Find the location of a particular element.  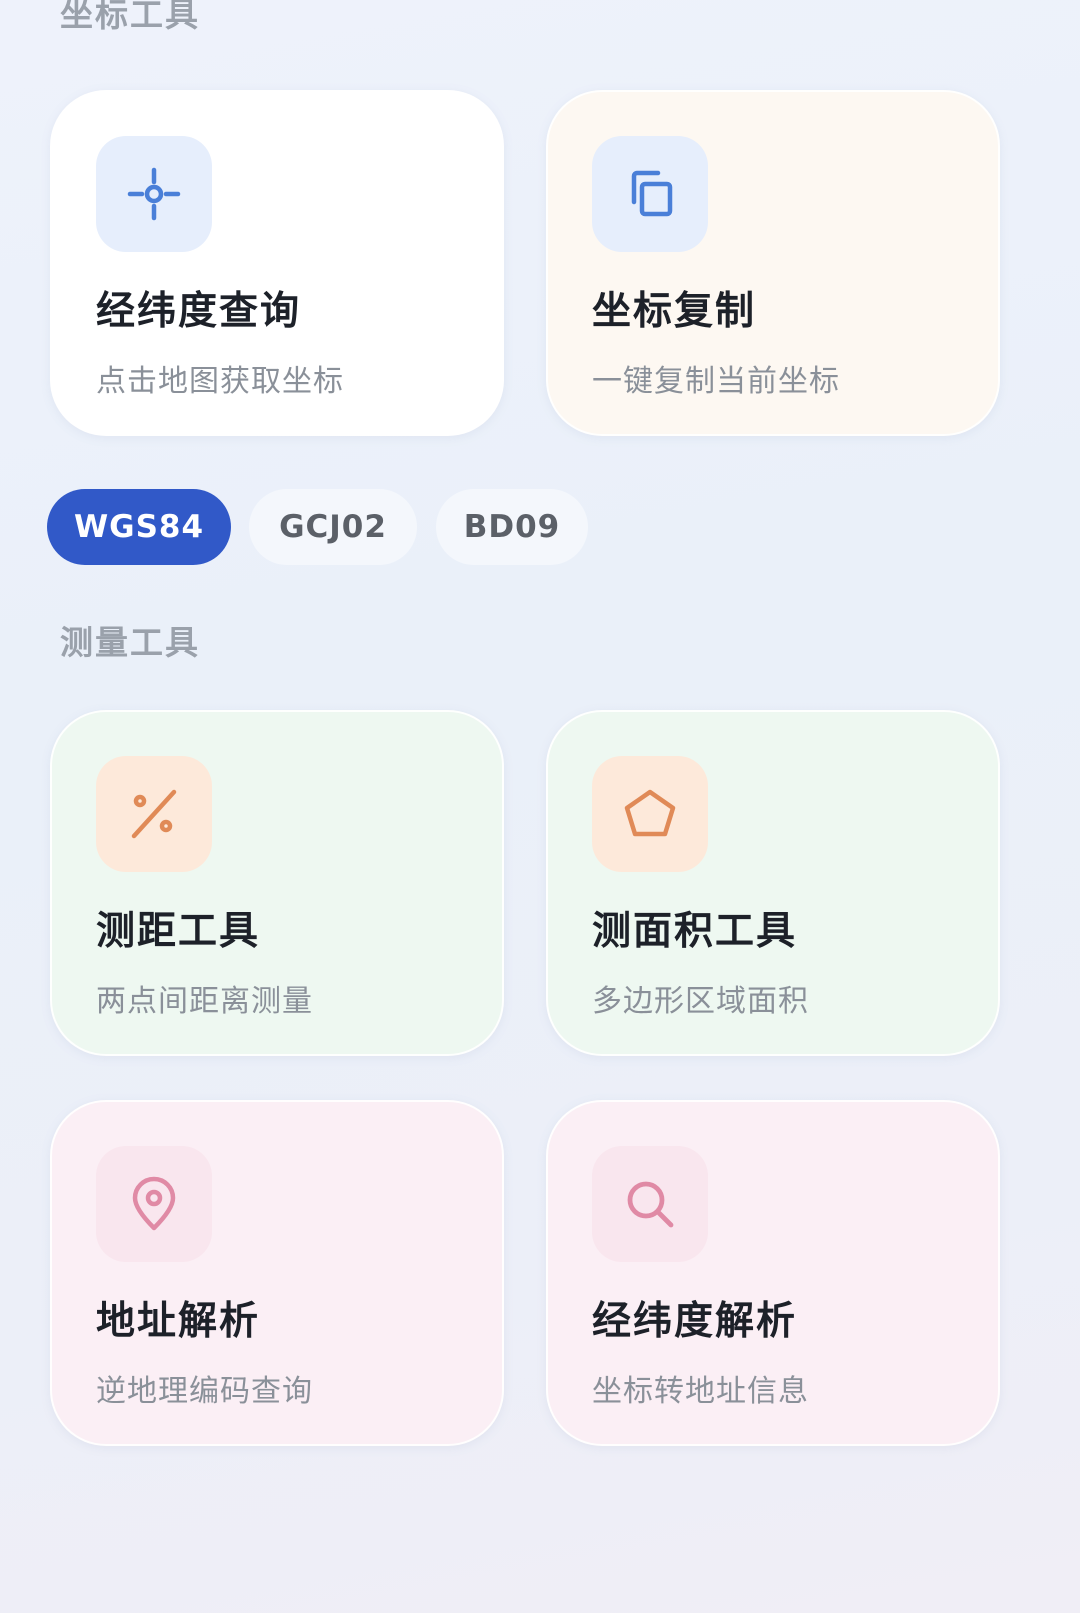

coord-system-bd09-chip: BD09 is located at coordinates (512, 527).